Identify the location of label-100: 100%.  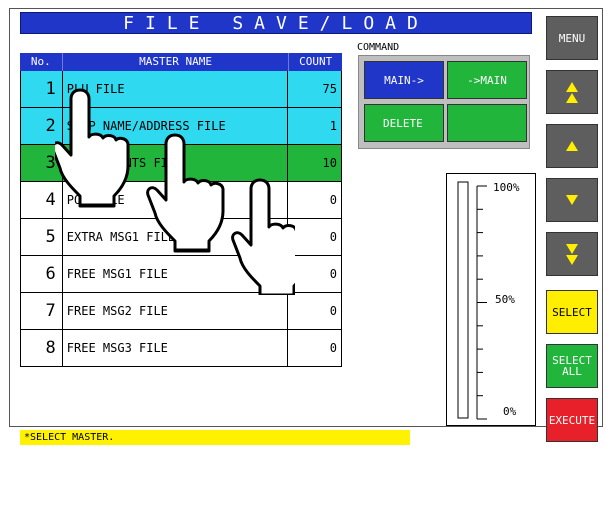
(506, 187).